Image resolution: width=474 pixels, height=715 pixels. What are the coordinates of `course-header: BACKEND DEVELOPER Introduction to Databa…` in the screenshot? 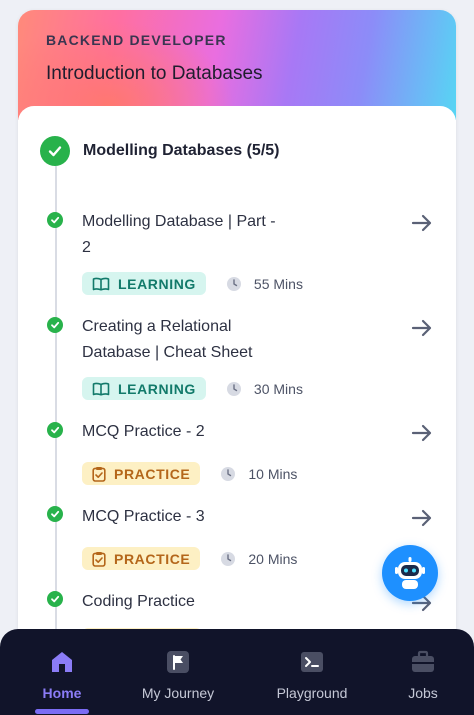 It's located at (237, 65).